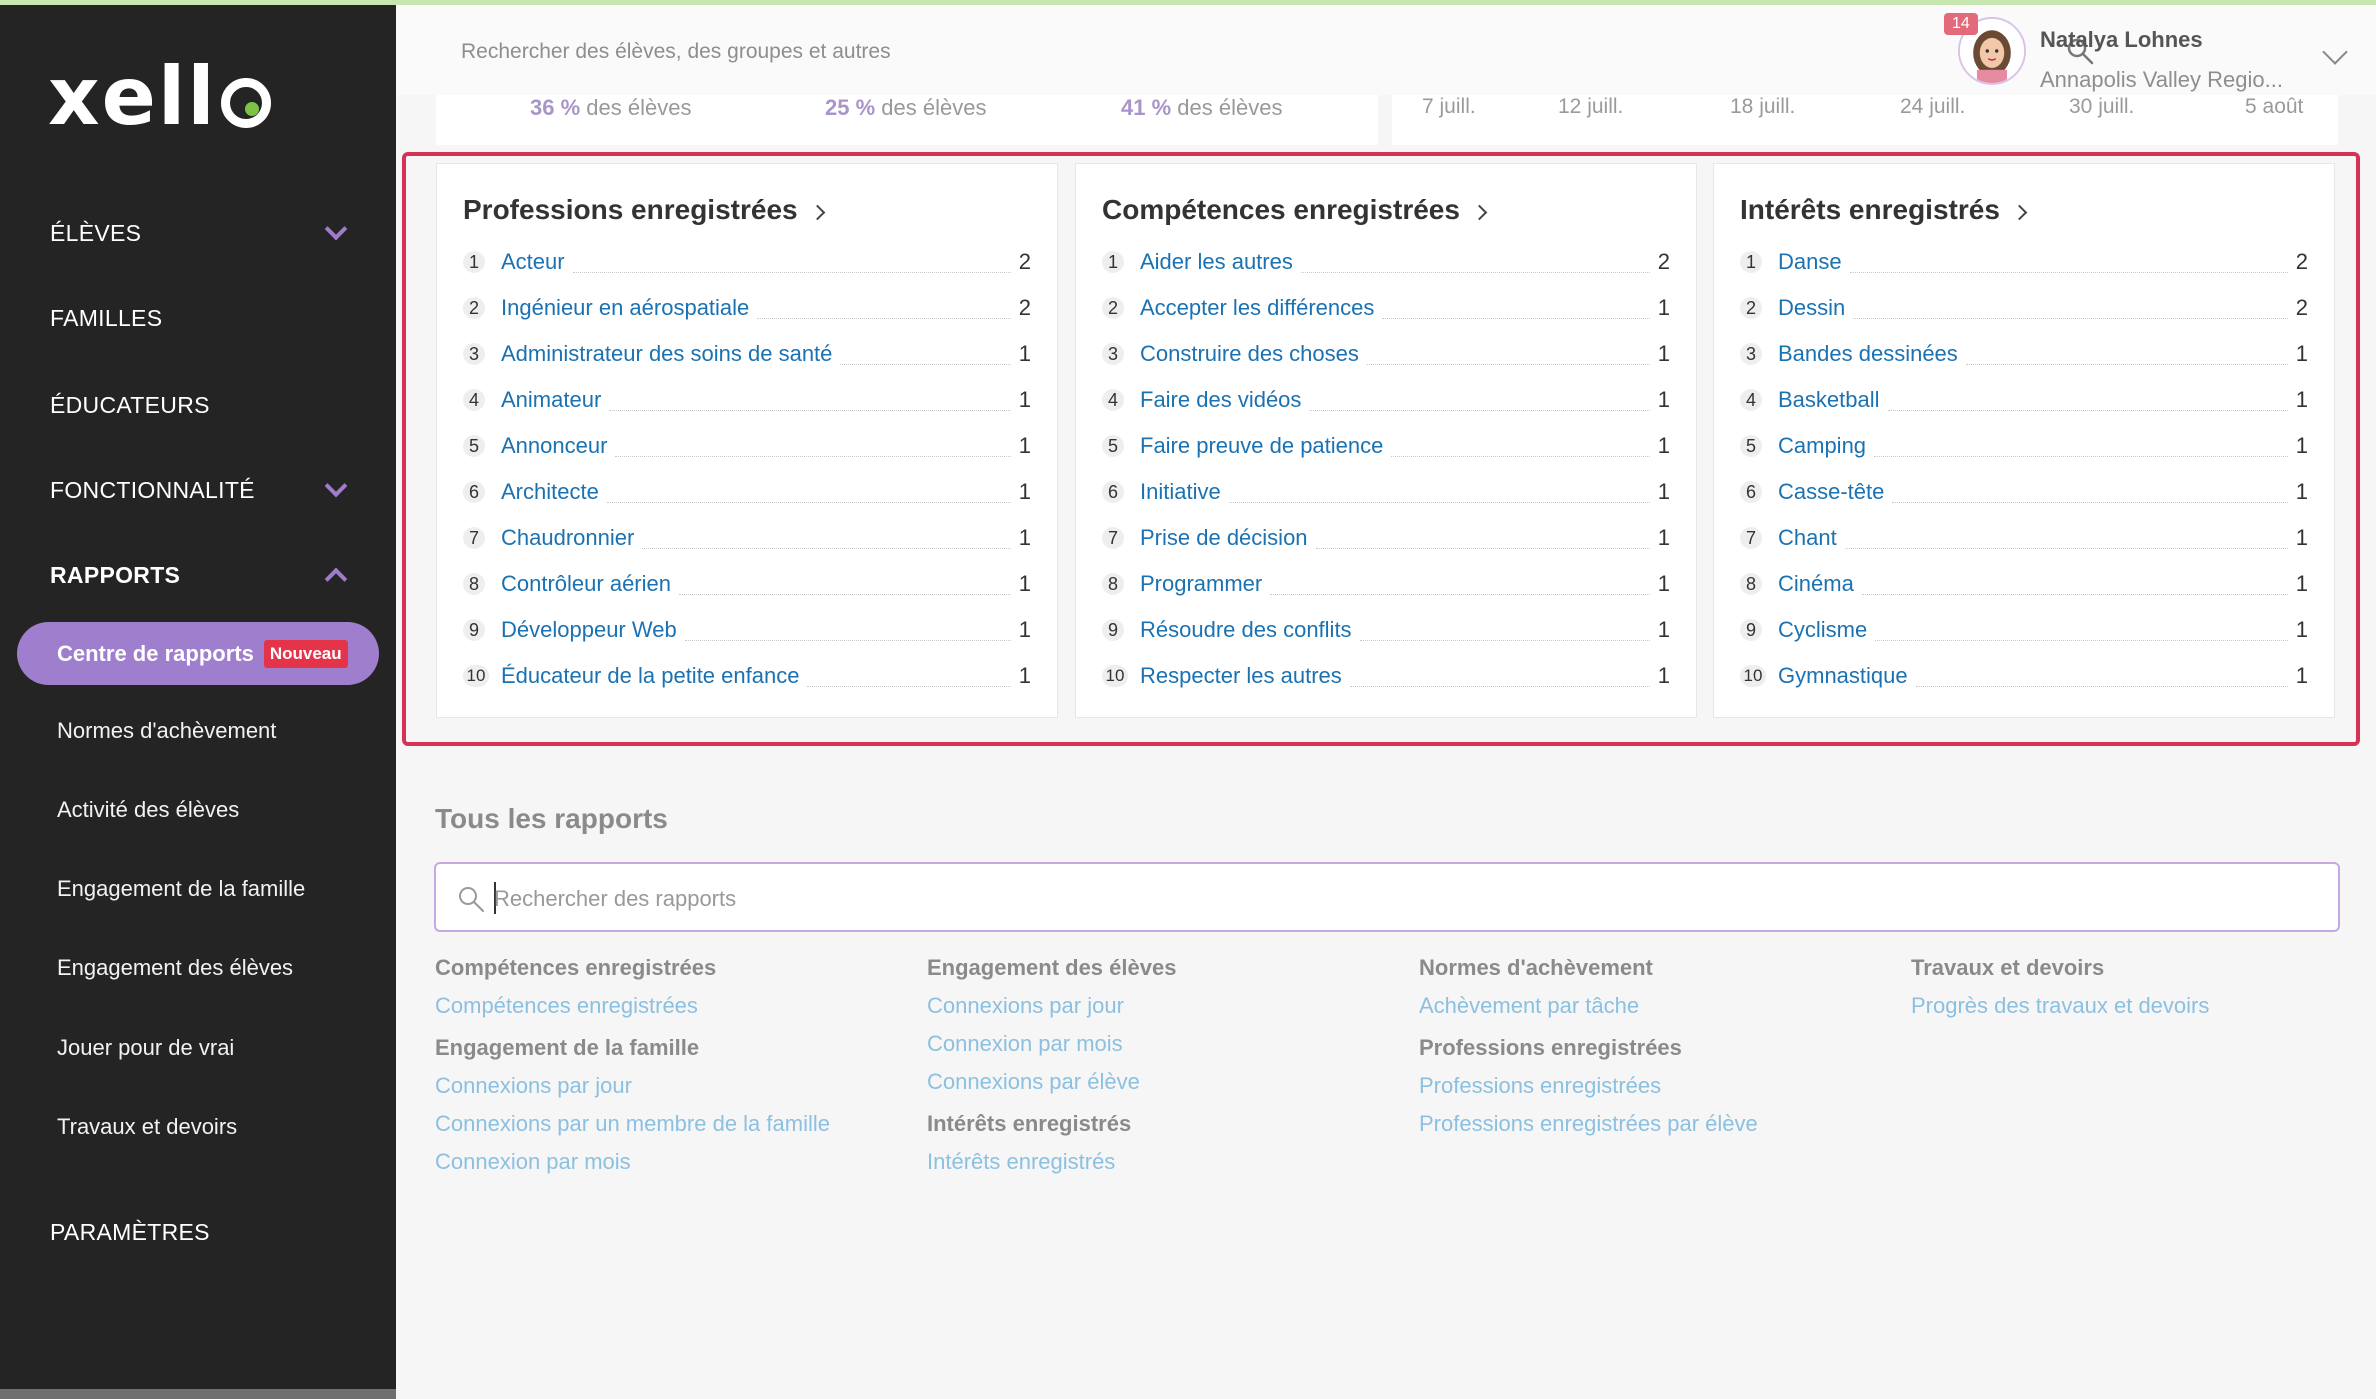  Describe the element at coordinates (550, 492) in the screenshot. I see `list-item-link: Architecte` at that location.